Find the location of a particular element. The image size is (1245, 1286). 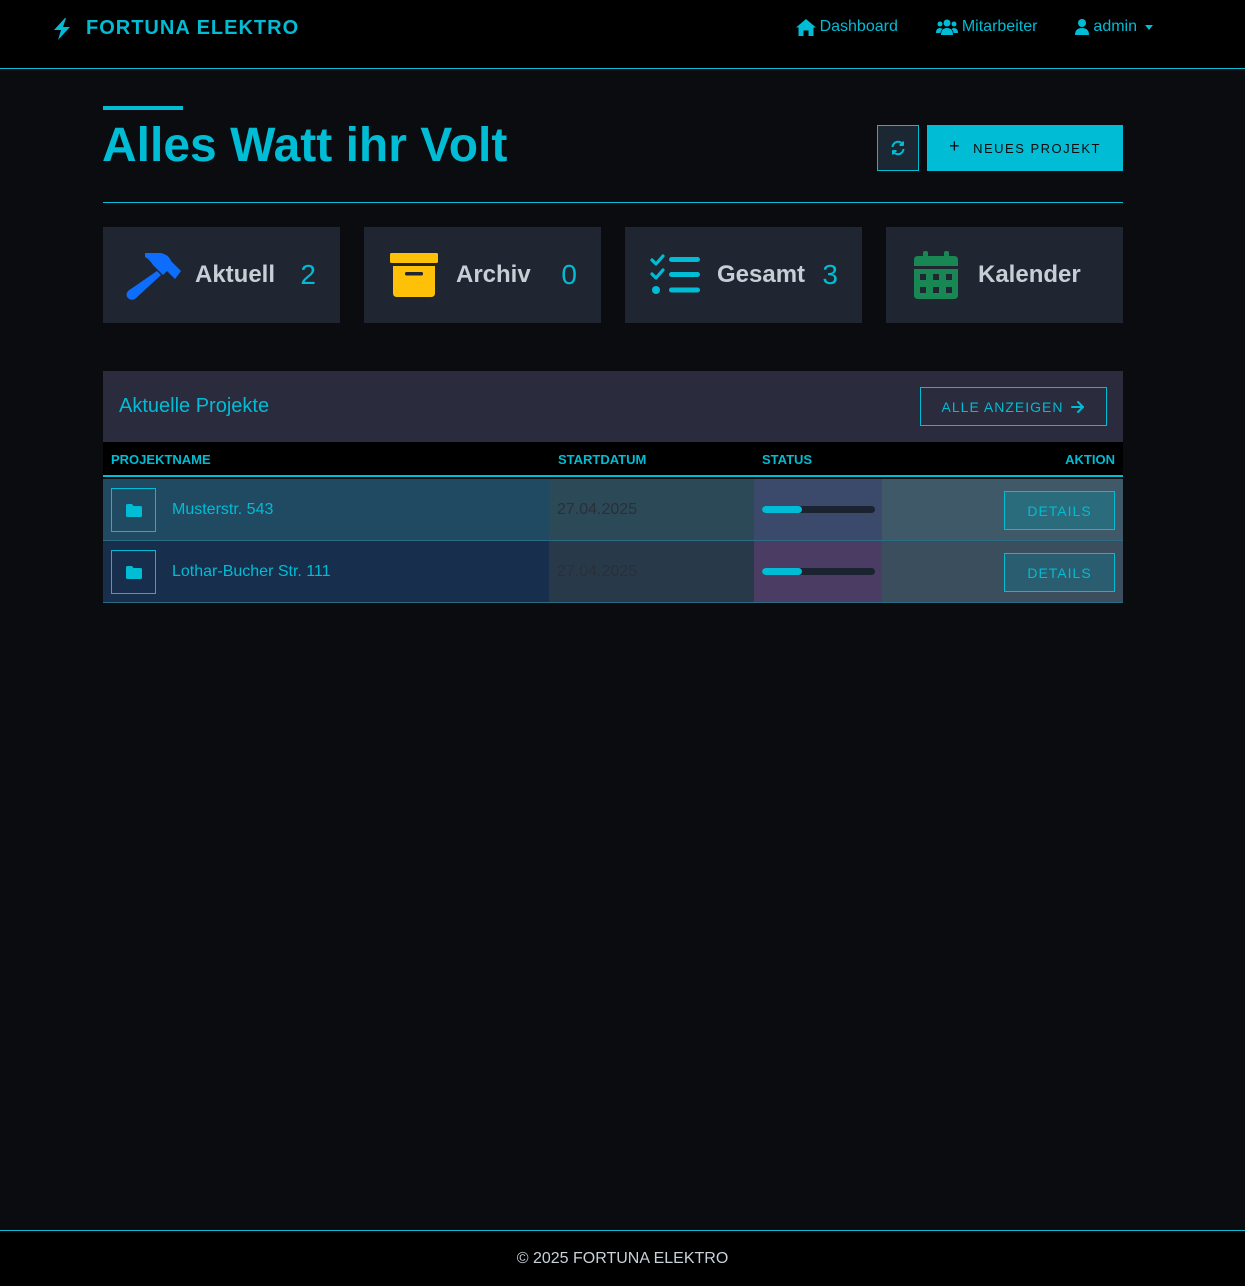

show-all-label: ALLE ANZEIGEN is located at coordinates (1002, 406).